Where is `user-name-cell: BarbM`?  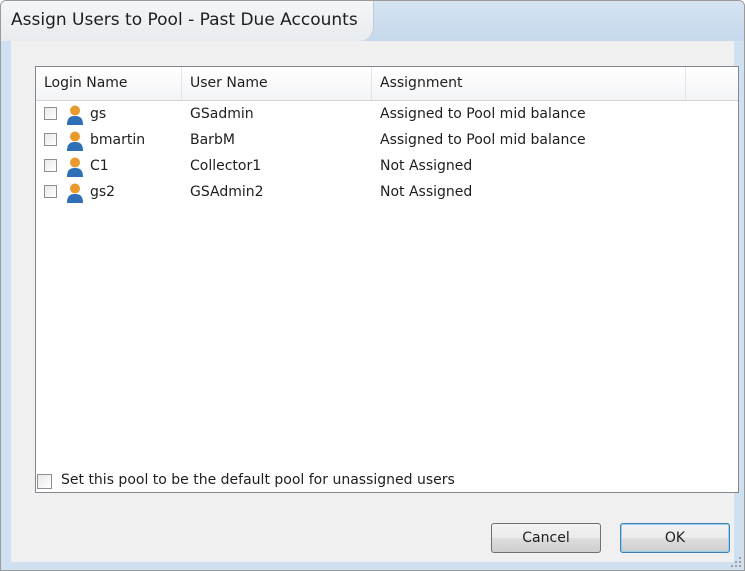 user-name-cell: BarbM is located at coordinates (212, 140).